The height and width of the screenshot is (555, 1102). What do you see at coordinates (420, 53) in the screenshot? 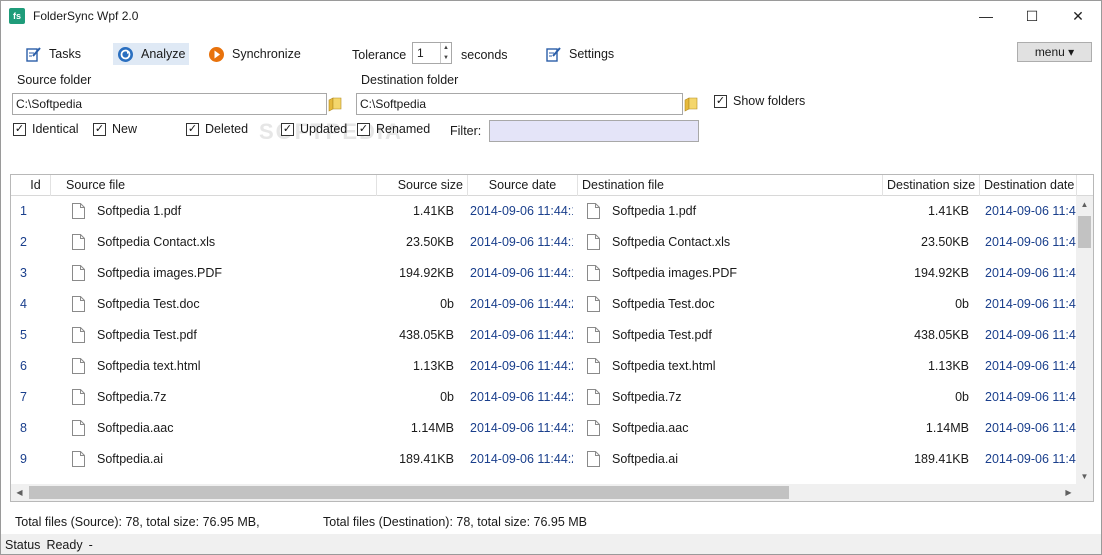
I see `tolerance-value: 1` at bounding box center [420, 53].